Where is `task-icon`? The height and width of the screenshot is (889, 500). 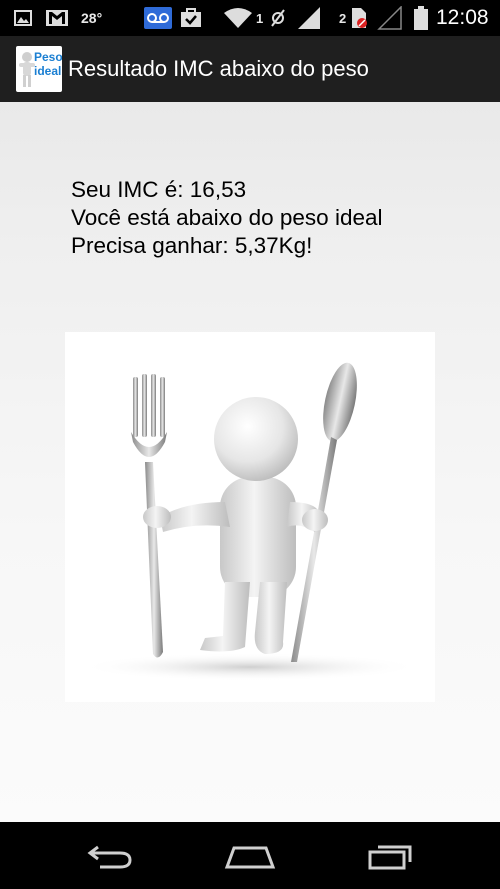 task-icon is located at coordinates (191, 18).